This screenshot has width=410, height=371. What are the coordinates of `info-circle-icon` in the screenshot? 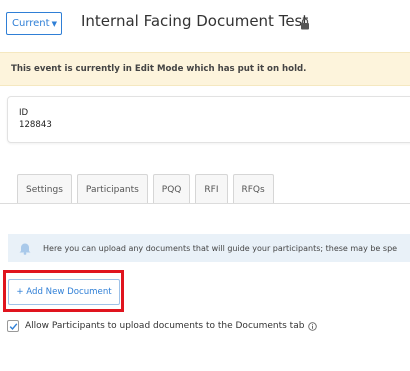 It's located at (313, 326).